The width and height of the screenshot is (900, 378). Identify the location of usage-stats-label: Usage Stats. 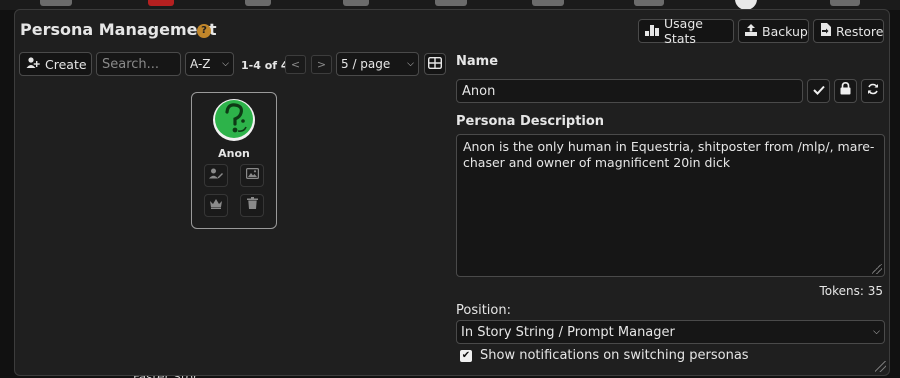
(683, 31).